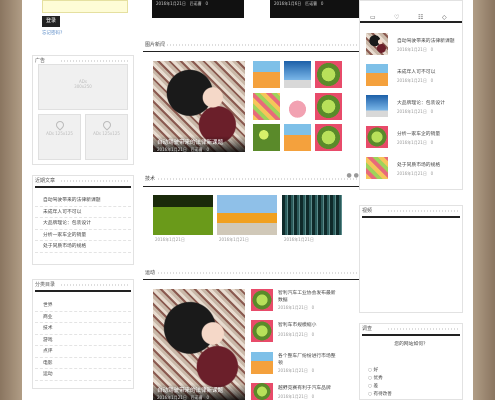 This screenshot has height=400, width=495. What do you see at coordinates (51, 21) in the screenshot?
I see `login-button: 登录` at bounding box center [51, 21].